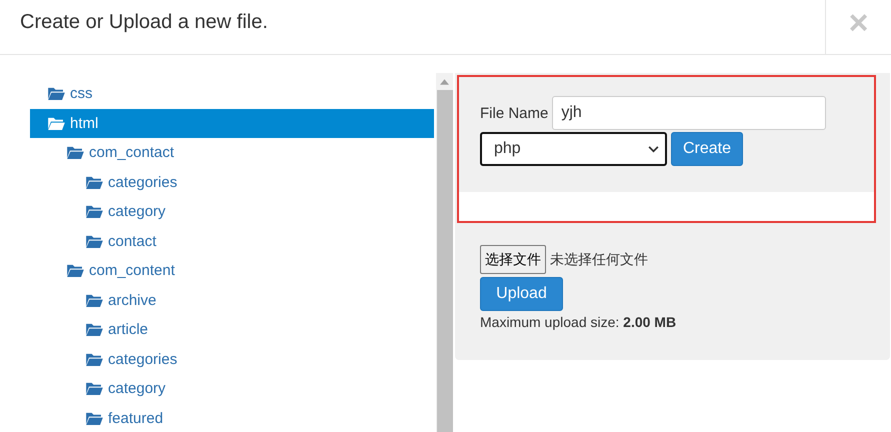  Describe the element at coordinates (232, 418) in the screenshot. I see `folder-tree-item: featured` at that location.